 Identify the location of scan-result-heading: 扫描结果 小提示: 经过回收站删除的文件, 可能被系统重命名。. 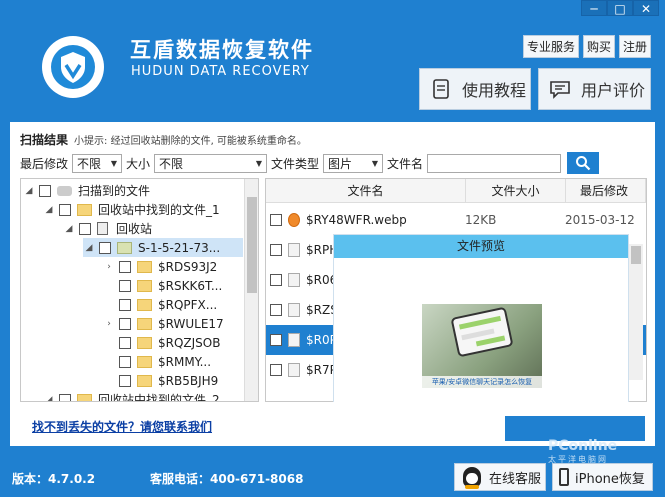
(163, 139).